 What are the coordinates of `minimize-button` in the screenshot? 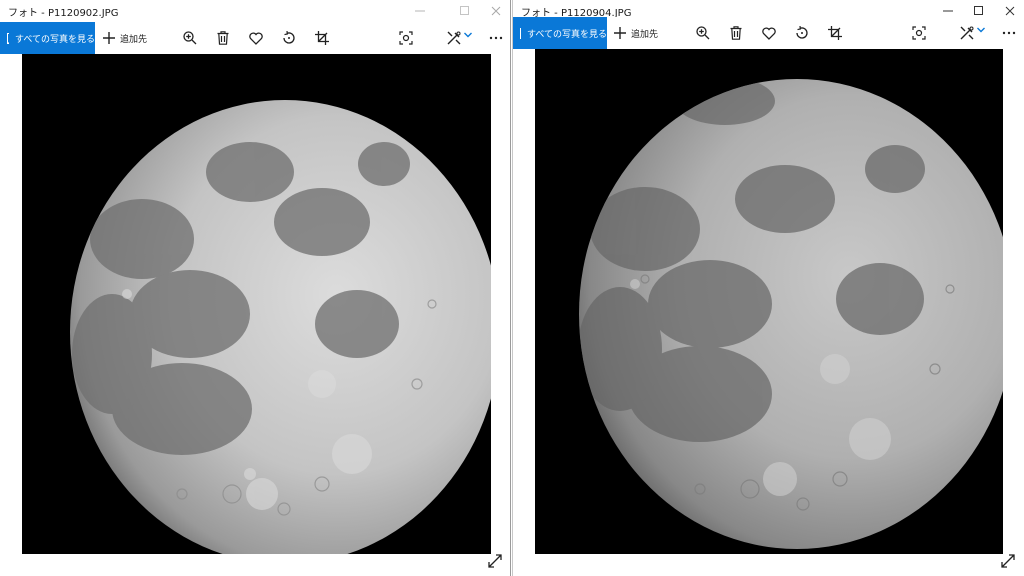 It's located at (420, 11).